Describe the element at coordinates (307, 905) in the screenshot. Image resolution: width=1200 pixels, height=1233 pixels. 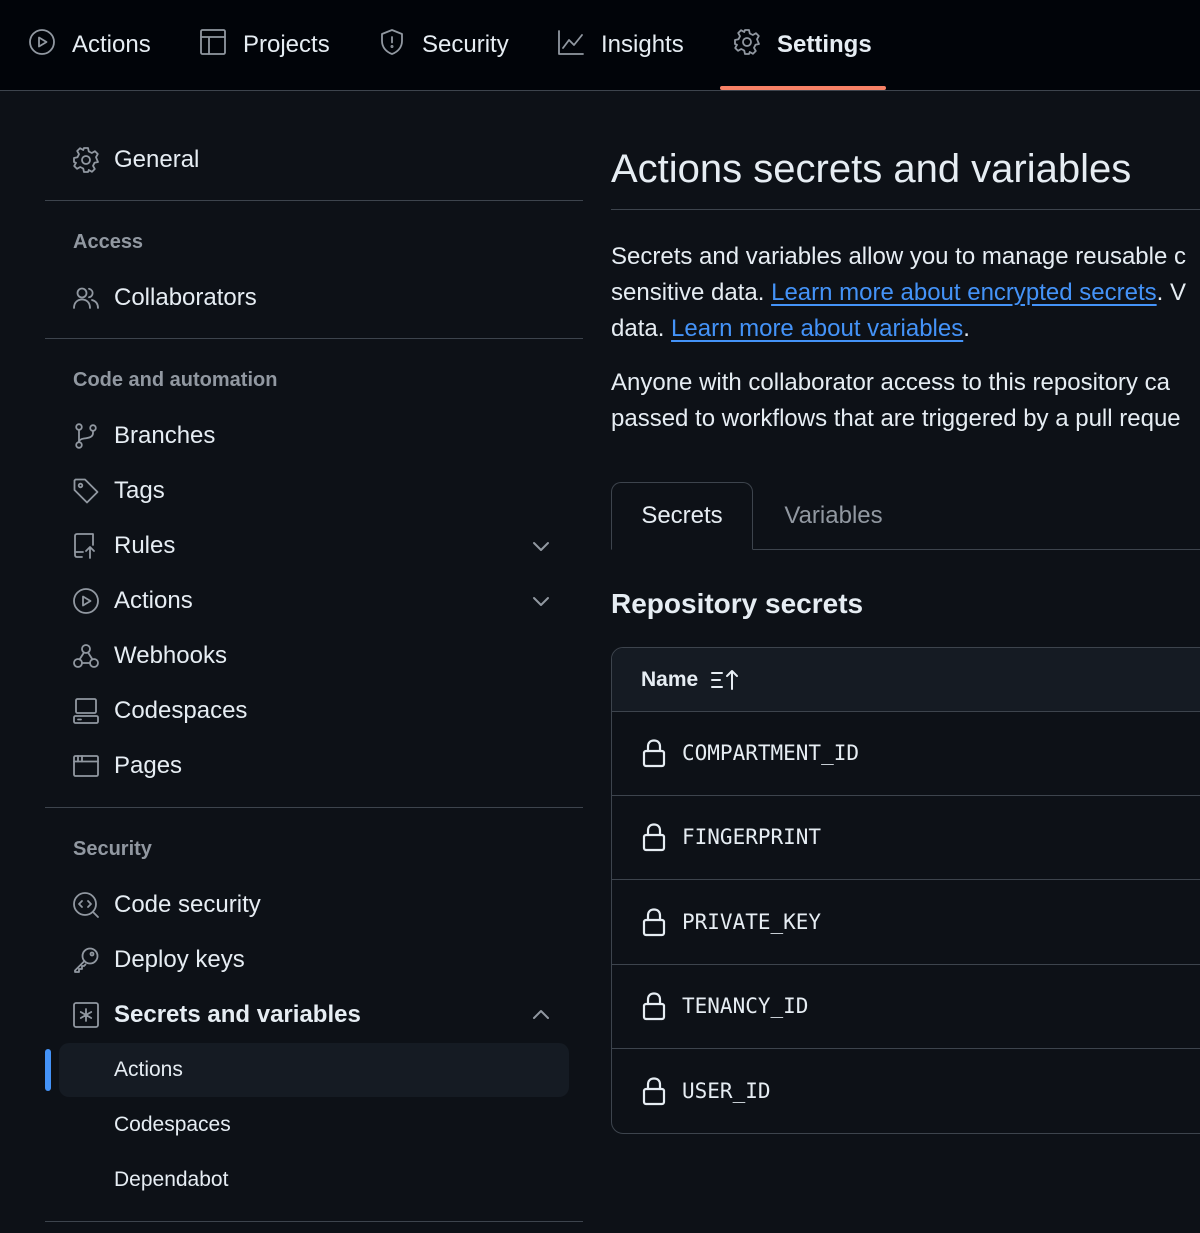
I see `sidebar-item-code-security: Code security` at that location.